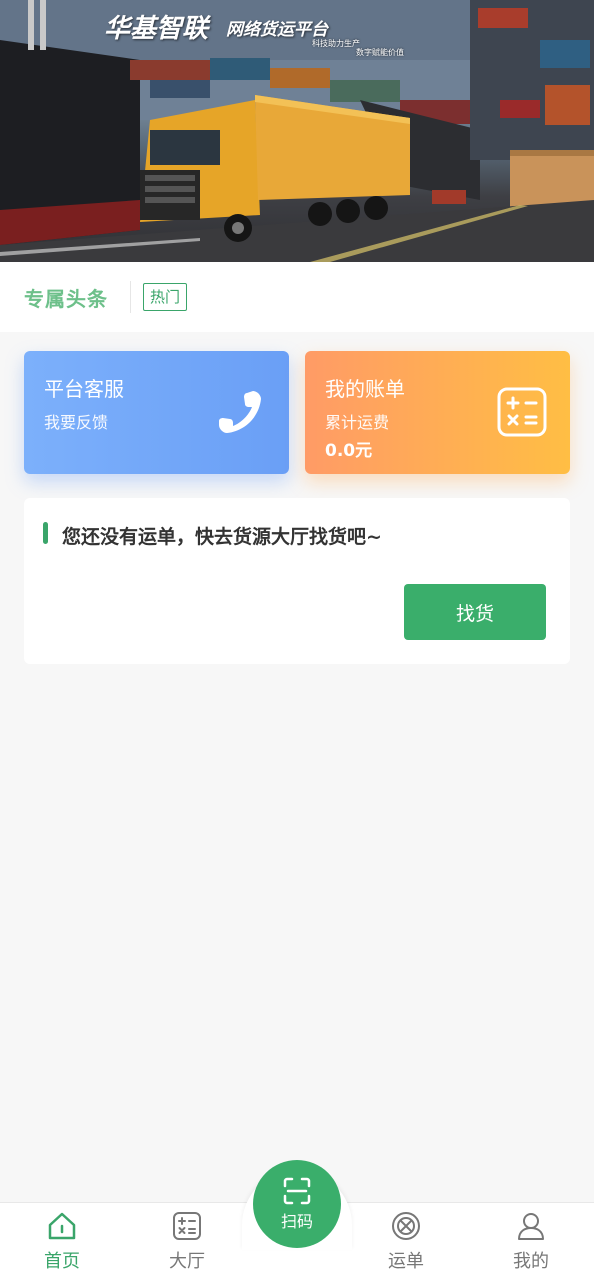 Image resolution: width=594 pixels, height=1280 pixels. Describe the element at coordinates (365, 389) in the screenshot. I see `bill-card-title: 我的账单` at that location.